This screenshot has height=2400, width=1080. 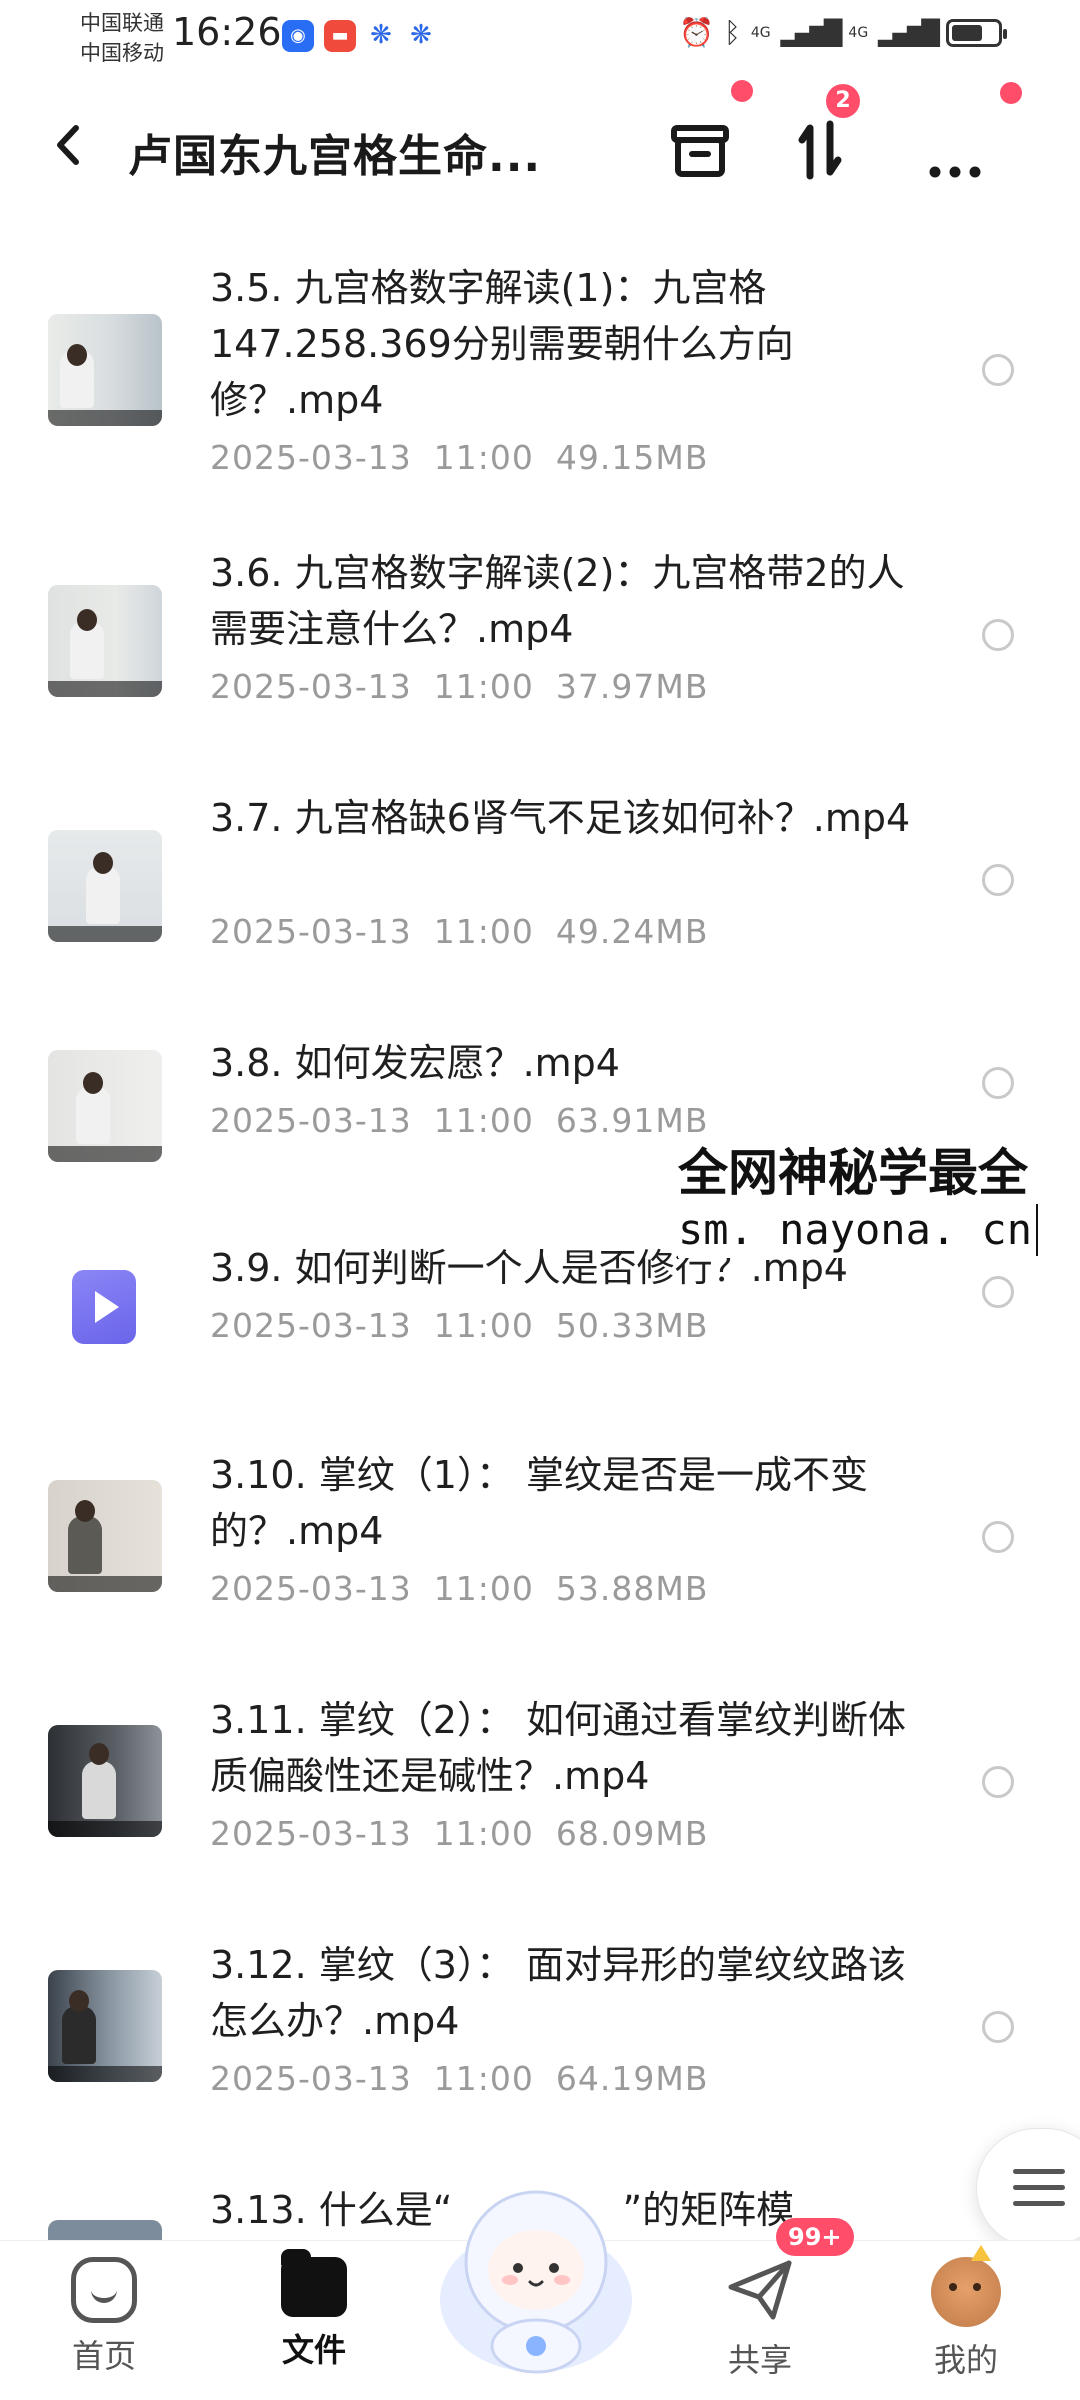 I want to click on status-indicators: ⏰ ᛒ 4G ▂▄▆█ 4G ▂▄▆█, so click(x=843, y=32).